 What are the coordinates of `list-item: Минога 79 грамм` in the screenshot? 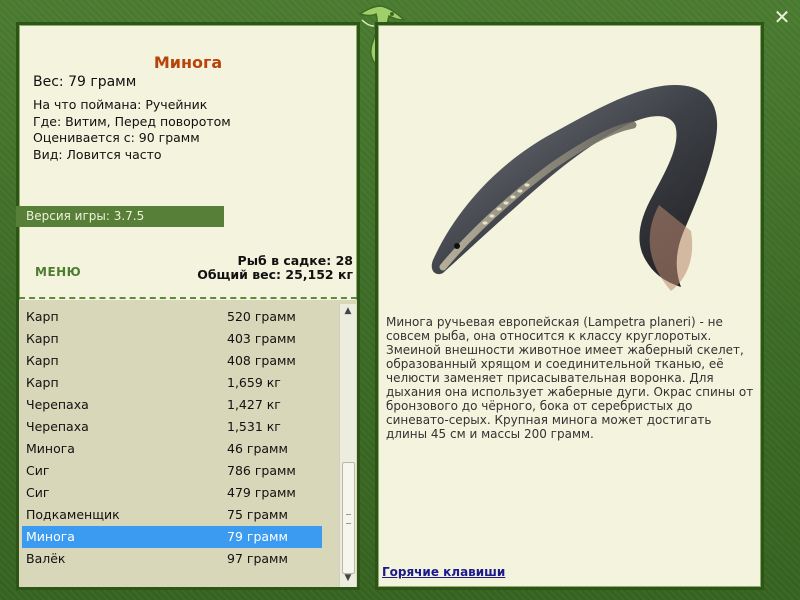 It's located at (172, 537).